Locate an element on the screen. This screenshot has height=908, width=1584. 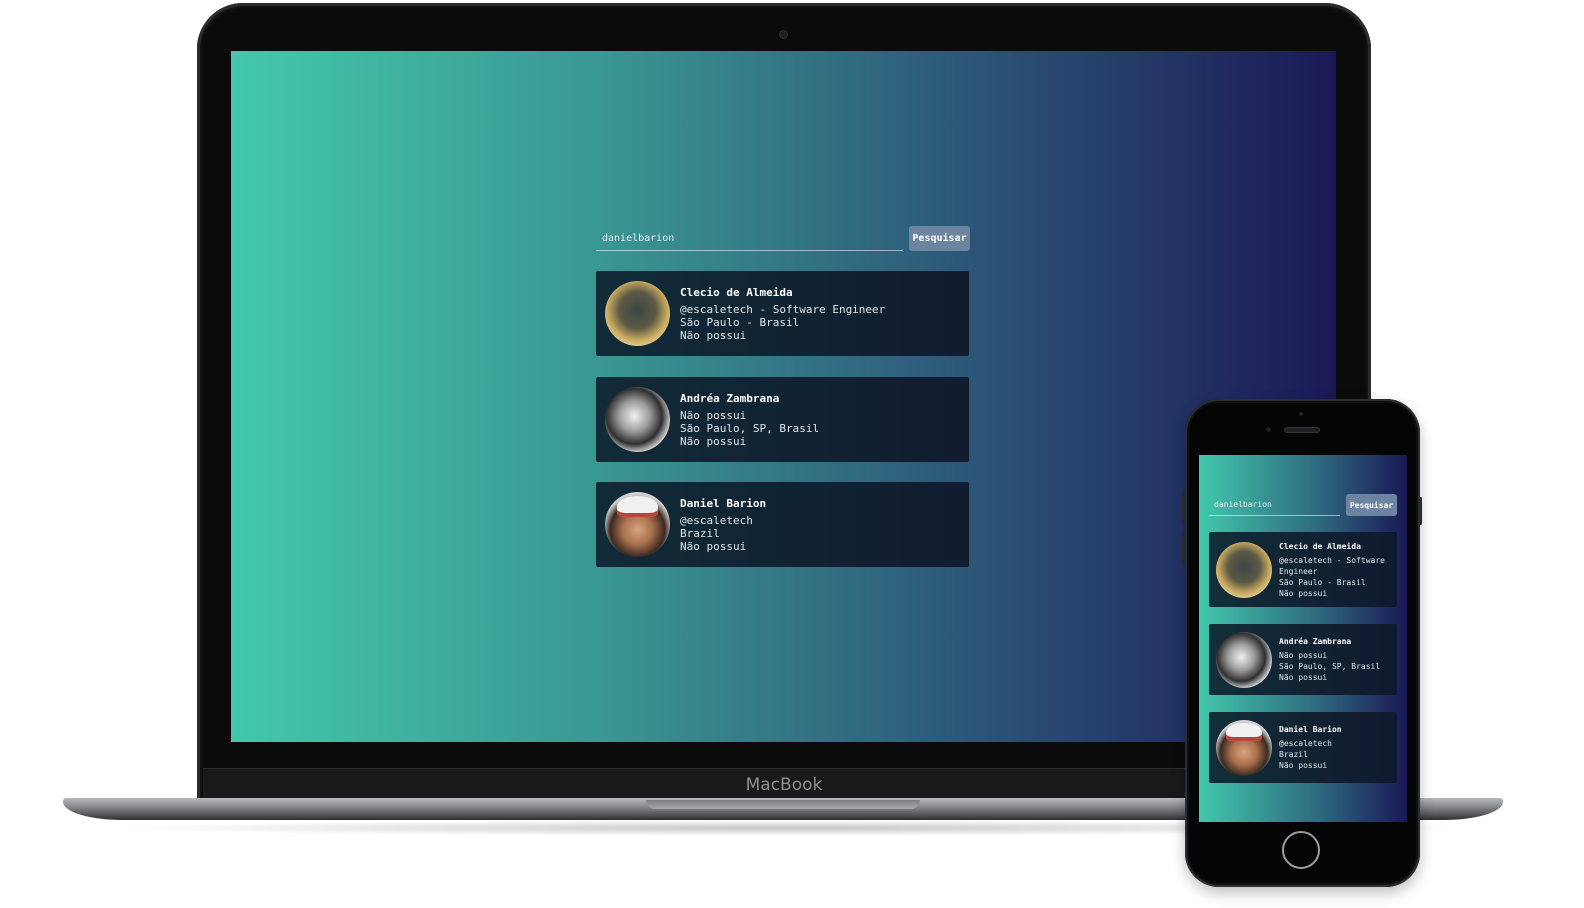
phone-speaker is located at coordinates (1302, 430).